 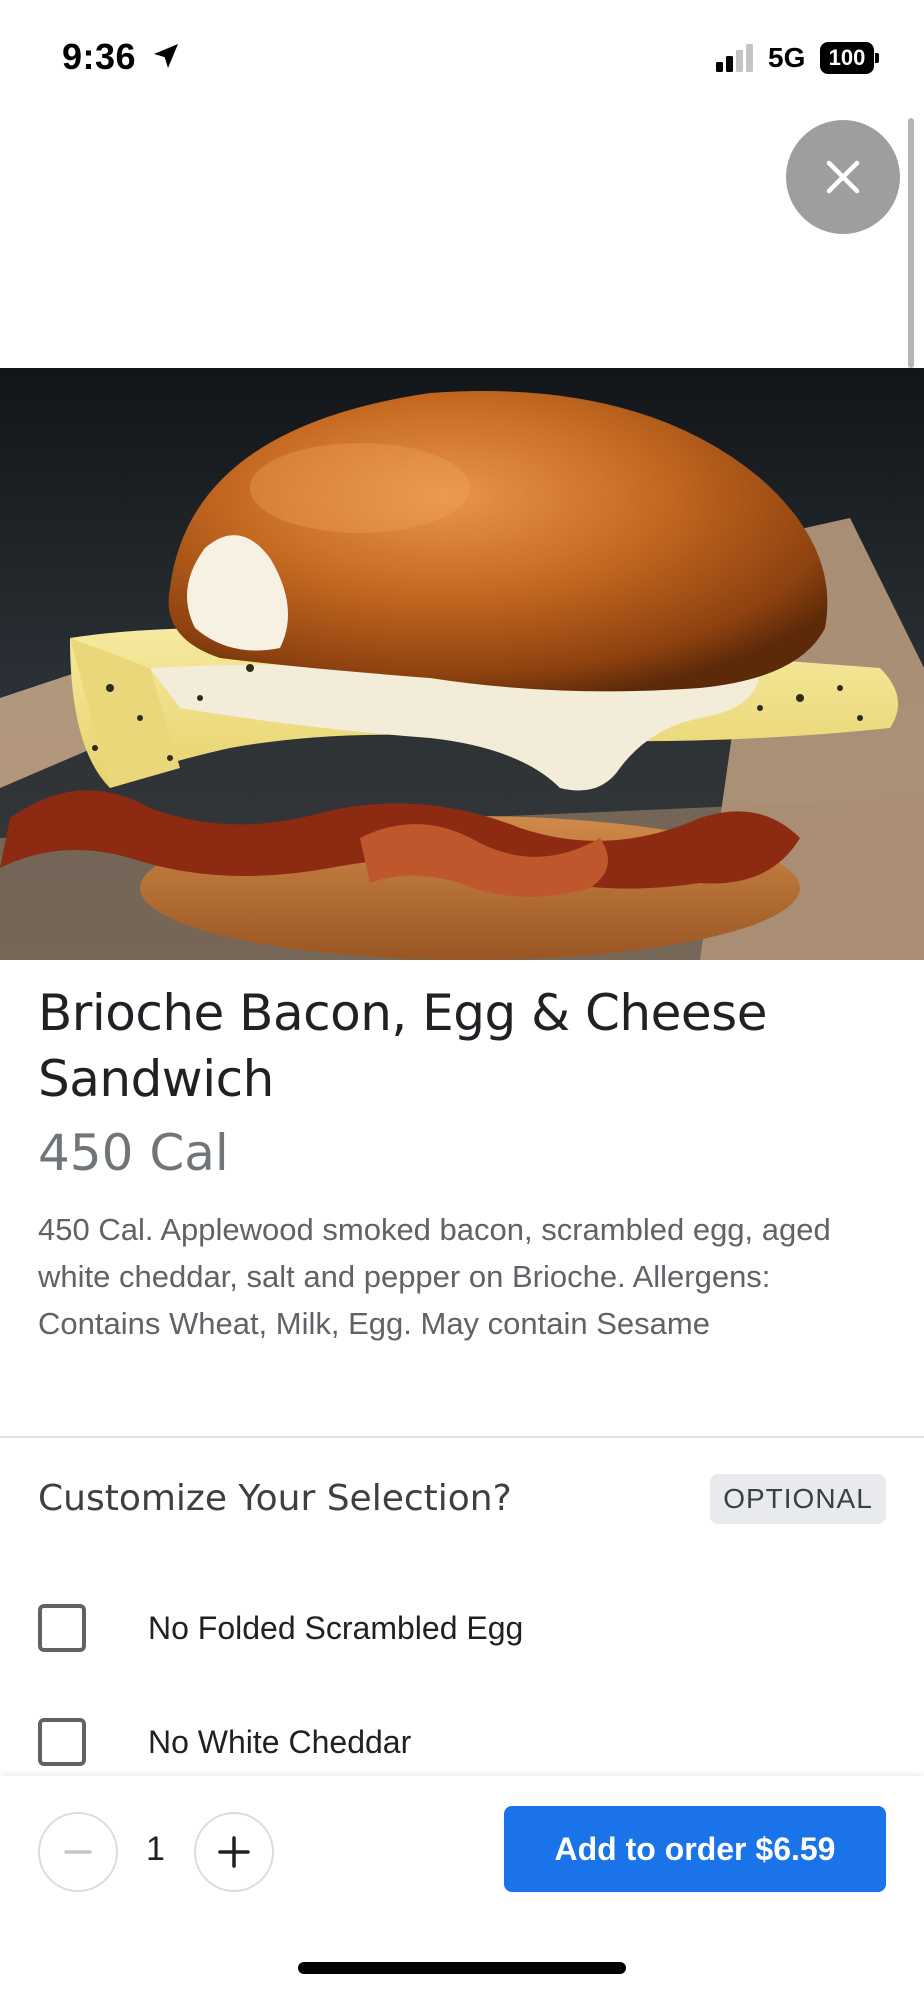 What do you see at coordinates (133, 1153) in the screenshot?
I see `product-calories: 450 Cal` at bounding box center [133, 1153].